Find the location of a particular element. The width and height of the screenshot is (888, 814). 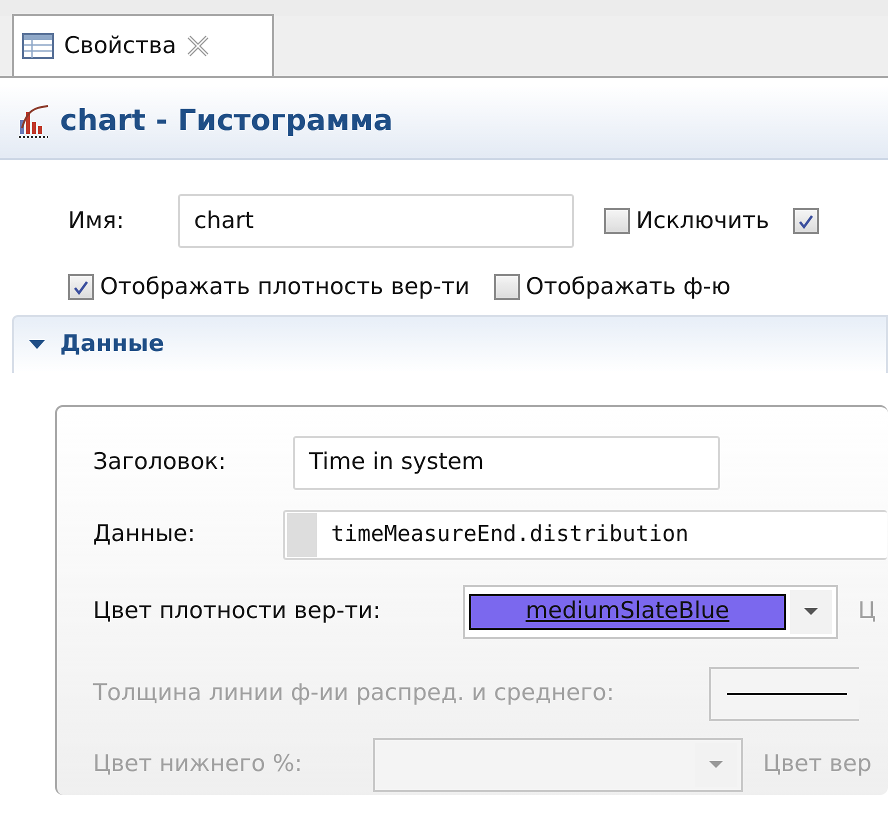

properties-tab: Свойства is located at coordinates (143, 45).